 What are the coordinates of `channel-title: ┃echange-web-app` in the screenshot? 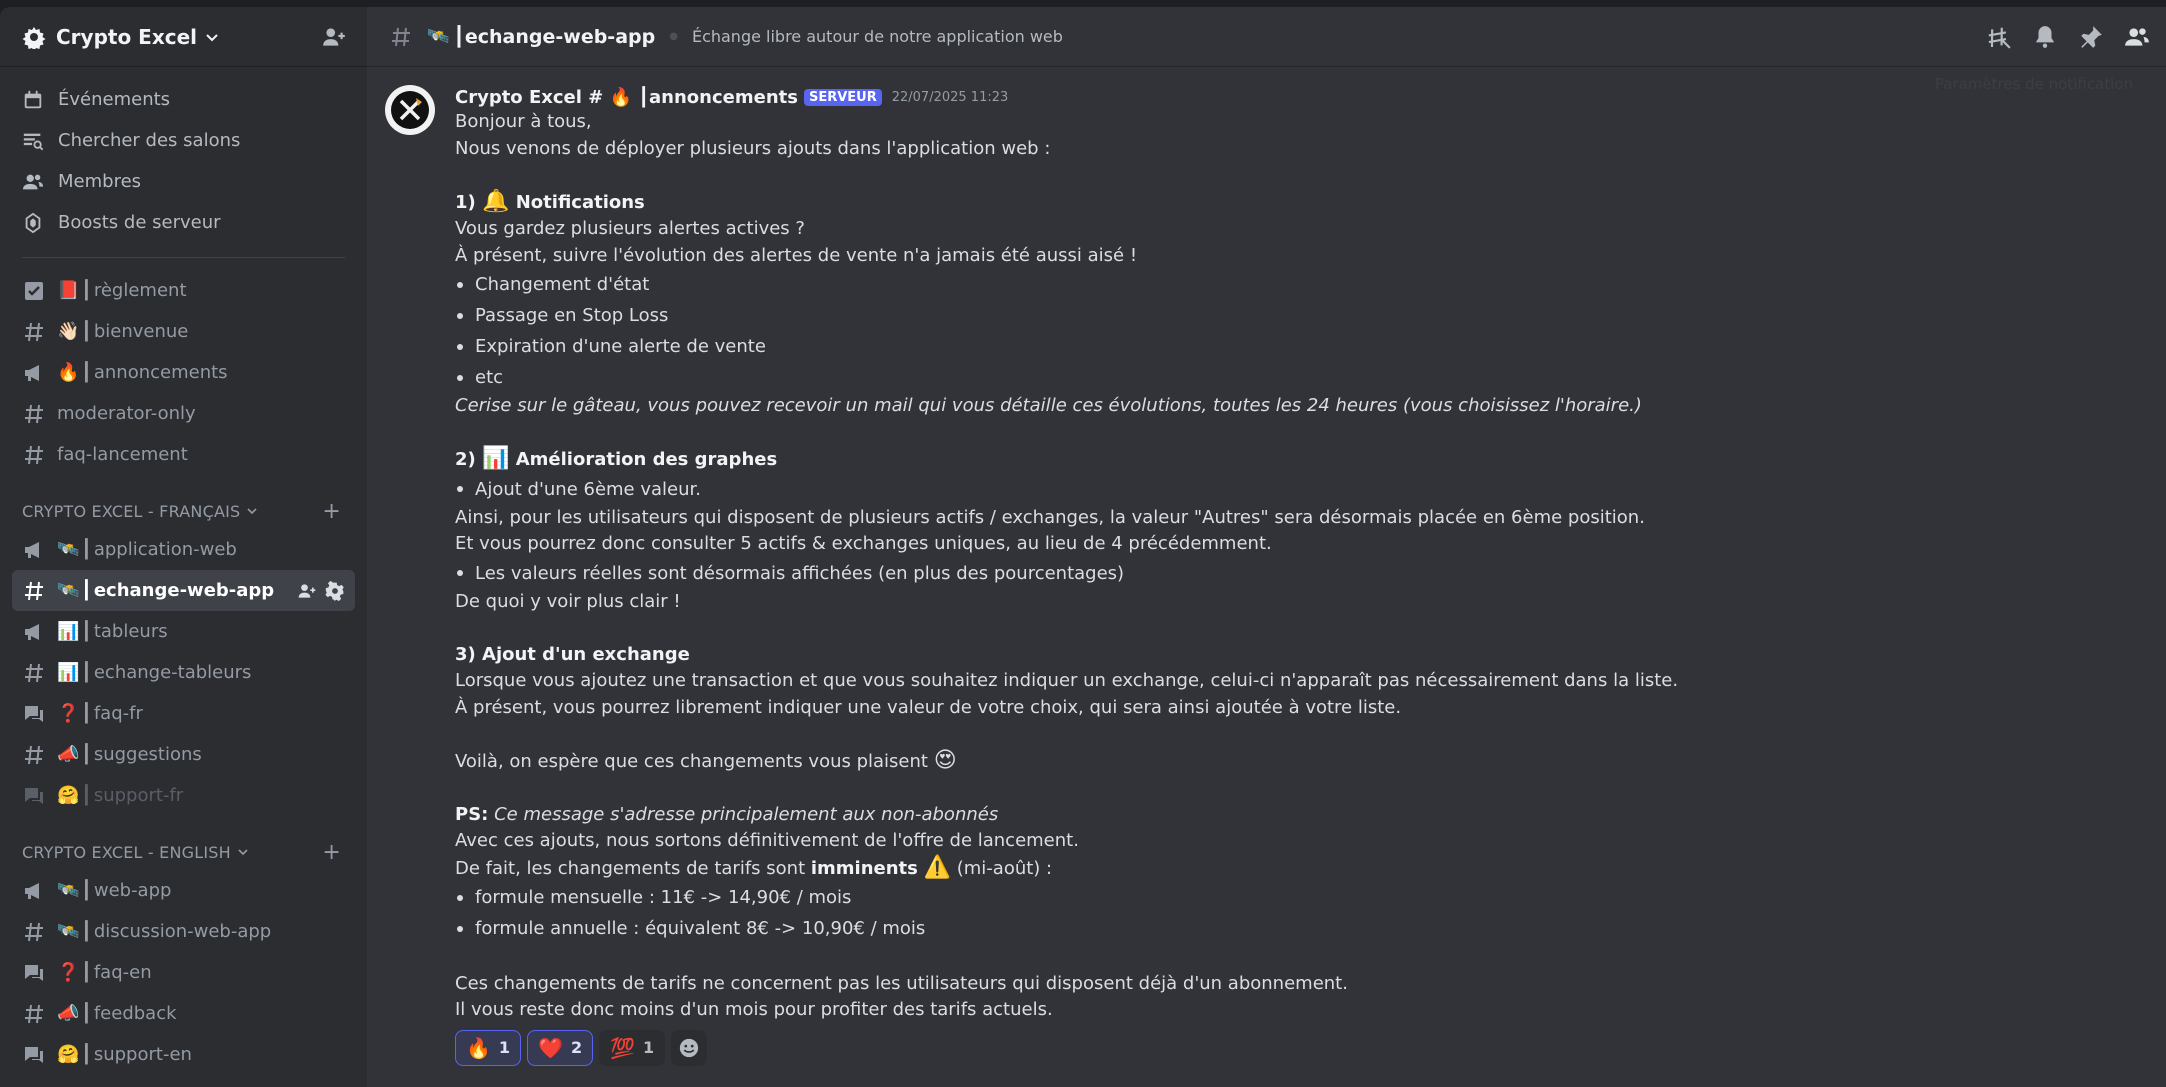 It's located at (554, 36).